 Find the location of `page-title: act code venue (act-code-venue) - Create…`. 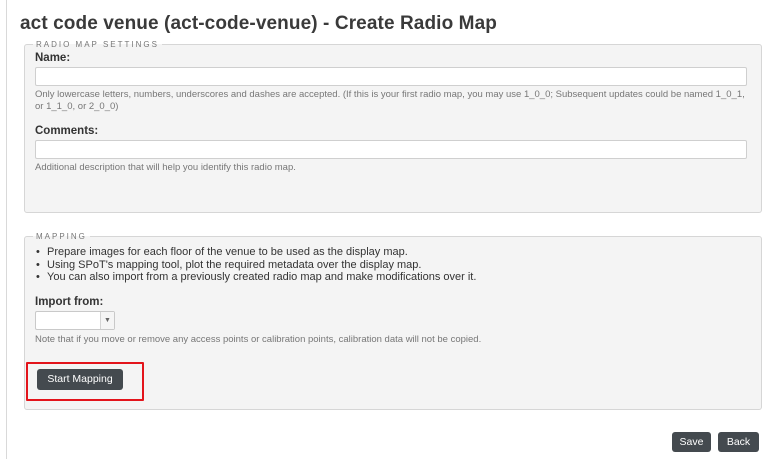

page-title: act code venue (act-code-venue) - Create… is located at coordinates (258, 23).